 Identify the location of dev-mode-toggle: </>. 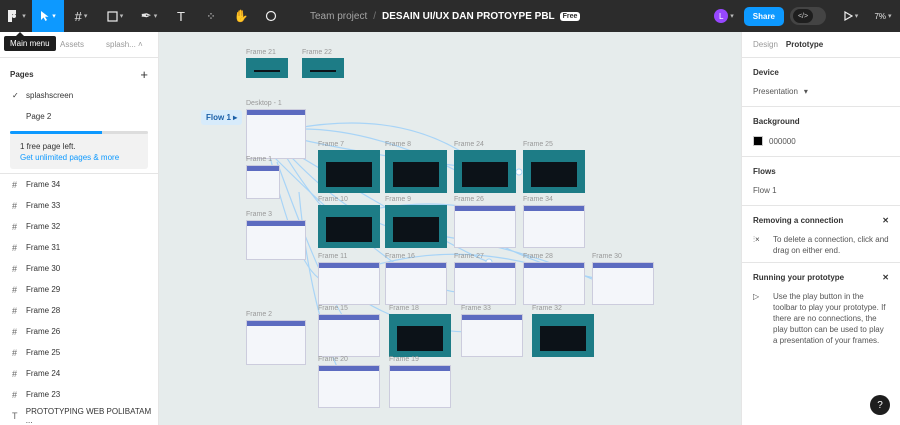
(808, 16).